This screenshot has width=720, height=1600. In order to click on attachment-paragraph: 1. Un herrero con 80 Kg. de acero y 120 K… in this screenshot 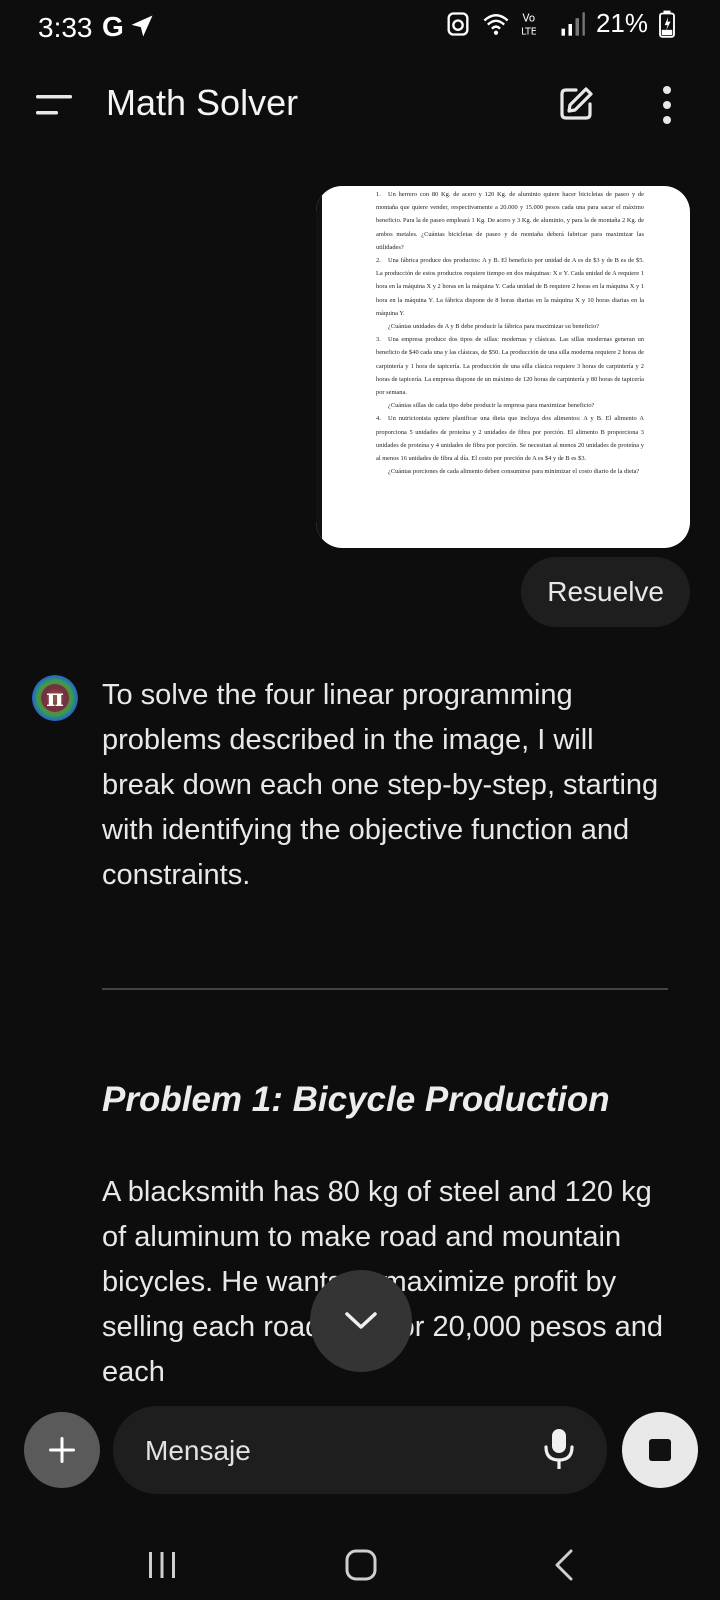, I will do `click(510, 221)`.